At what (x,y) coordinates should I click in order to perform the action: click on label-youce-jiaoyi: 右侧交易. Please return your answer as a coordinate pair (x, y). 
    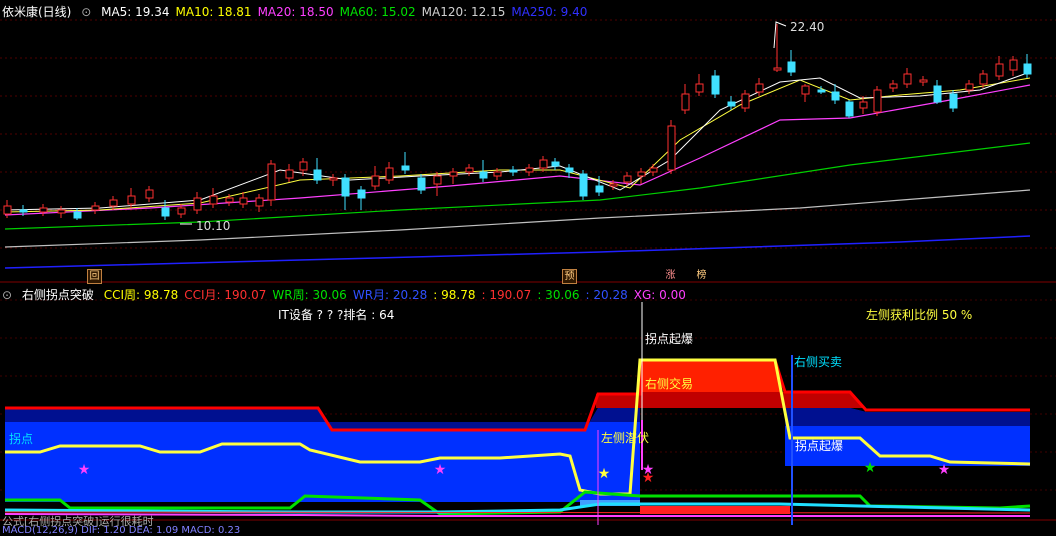
    Looking at the image, I should click on (669, 384).